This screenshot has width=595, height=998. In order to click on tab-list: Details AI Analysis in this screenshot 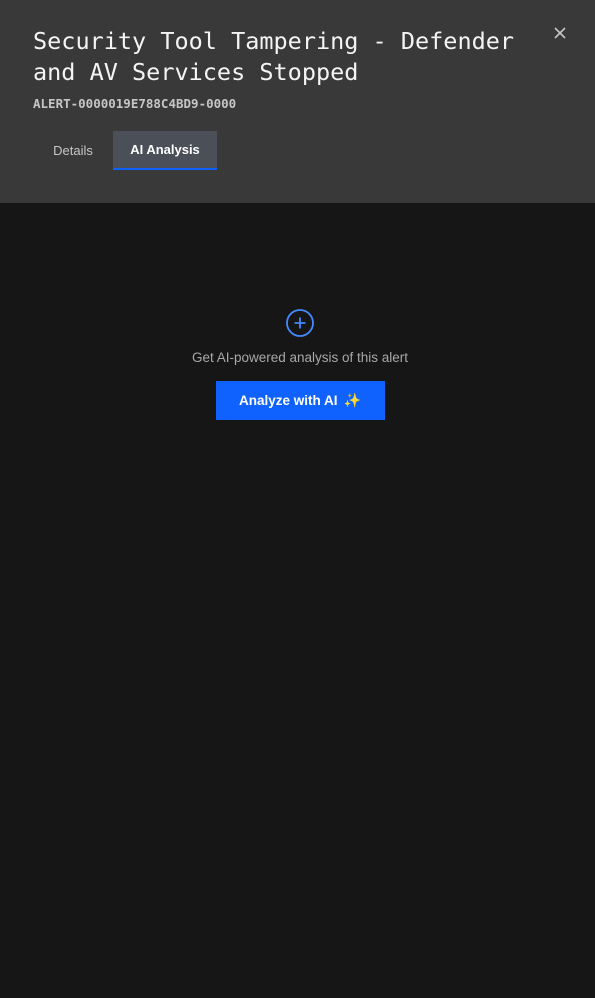, I will do `click(125, 150)`.